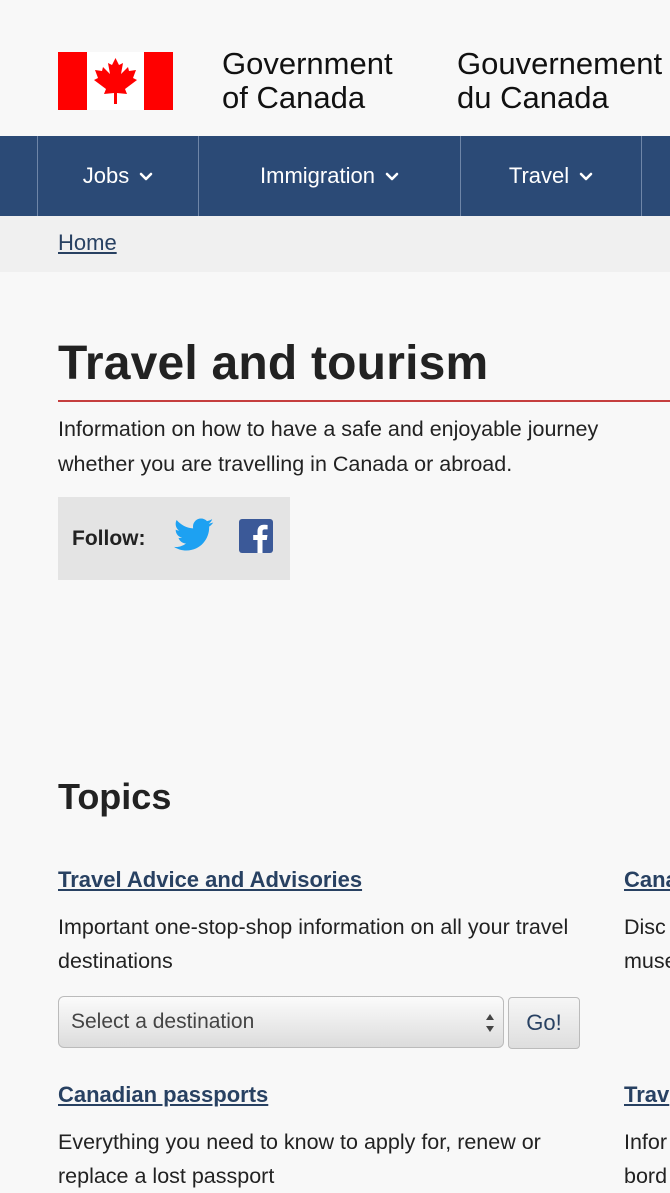  Describe the element at coordinates (109, 538) in the screenshot. I see `follow-label: Follow:` at that location.